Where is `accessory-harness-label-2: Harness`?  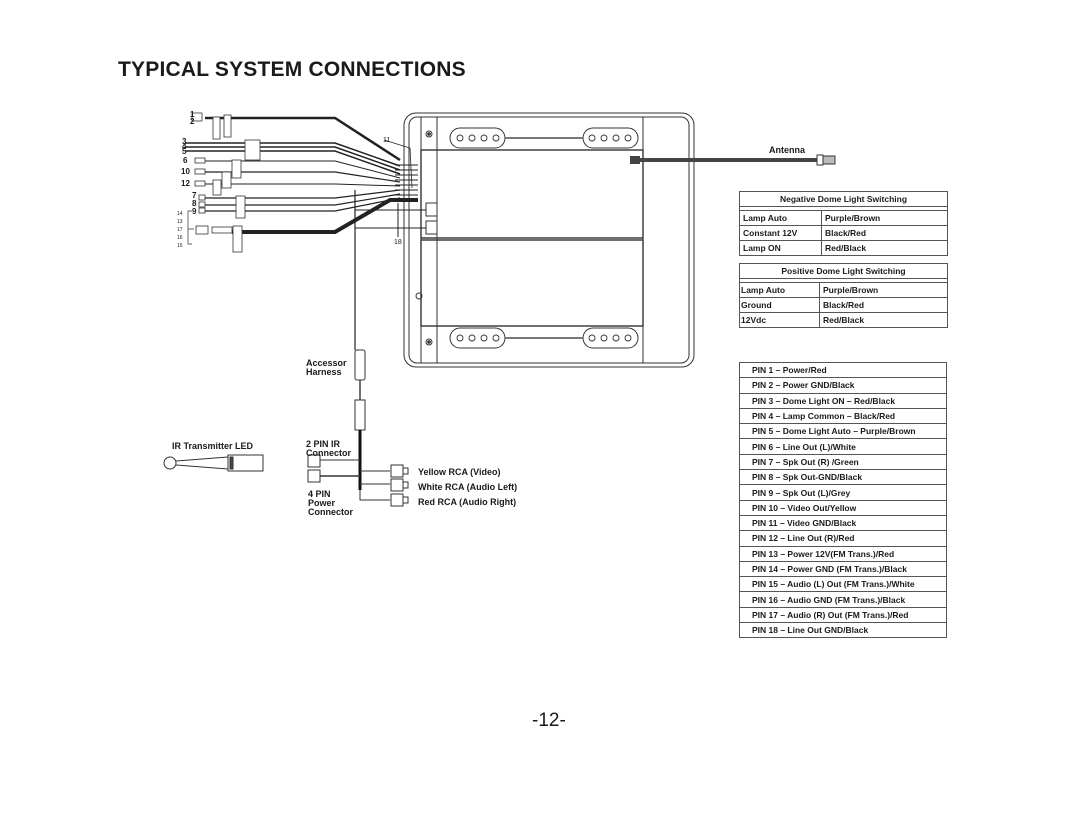
accessory-harness-label-2: Harness is located at coordinates (324, 372).